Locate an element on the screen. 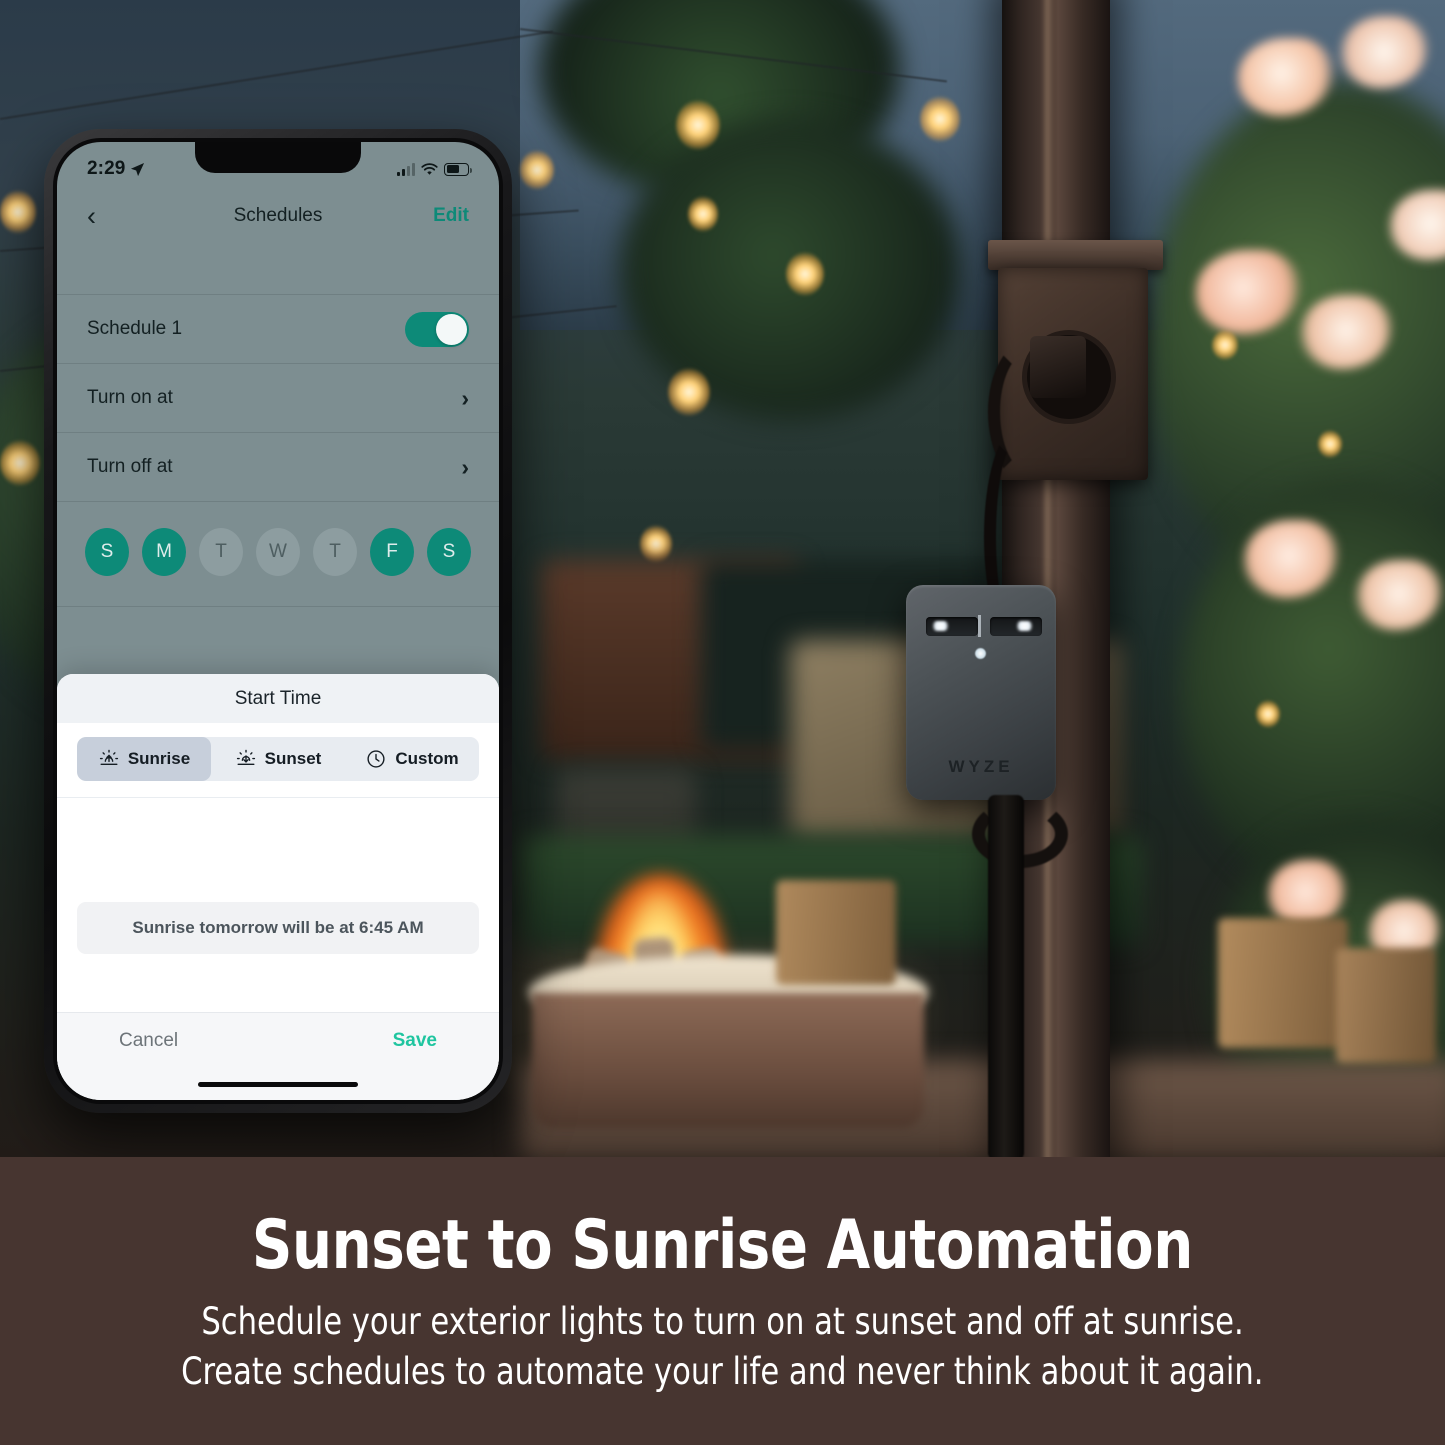  segmented-control-wrap: Sunrise Sunset Custom is located at coordinates (278, 760).